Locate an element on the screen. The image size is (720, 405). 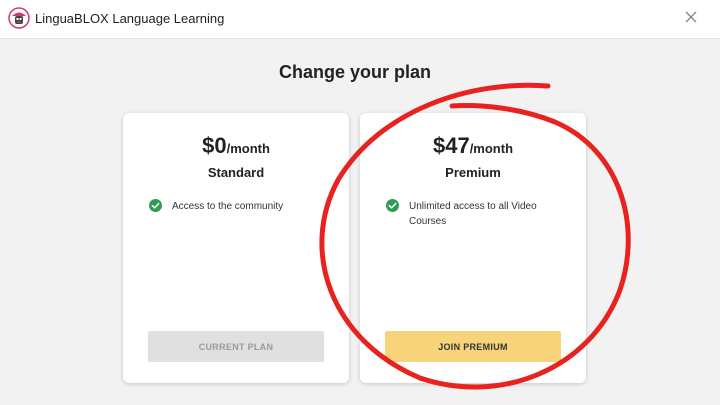
close-icon is located at coordinates (691, 17).